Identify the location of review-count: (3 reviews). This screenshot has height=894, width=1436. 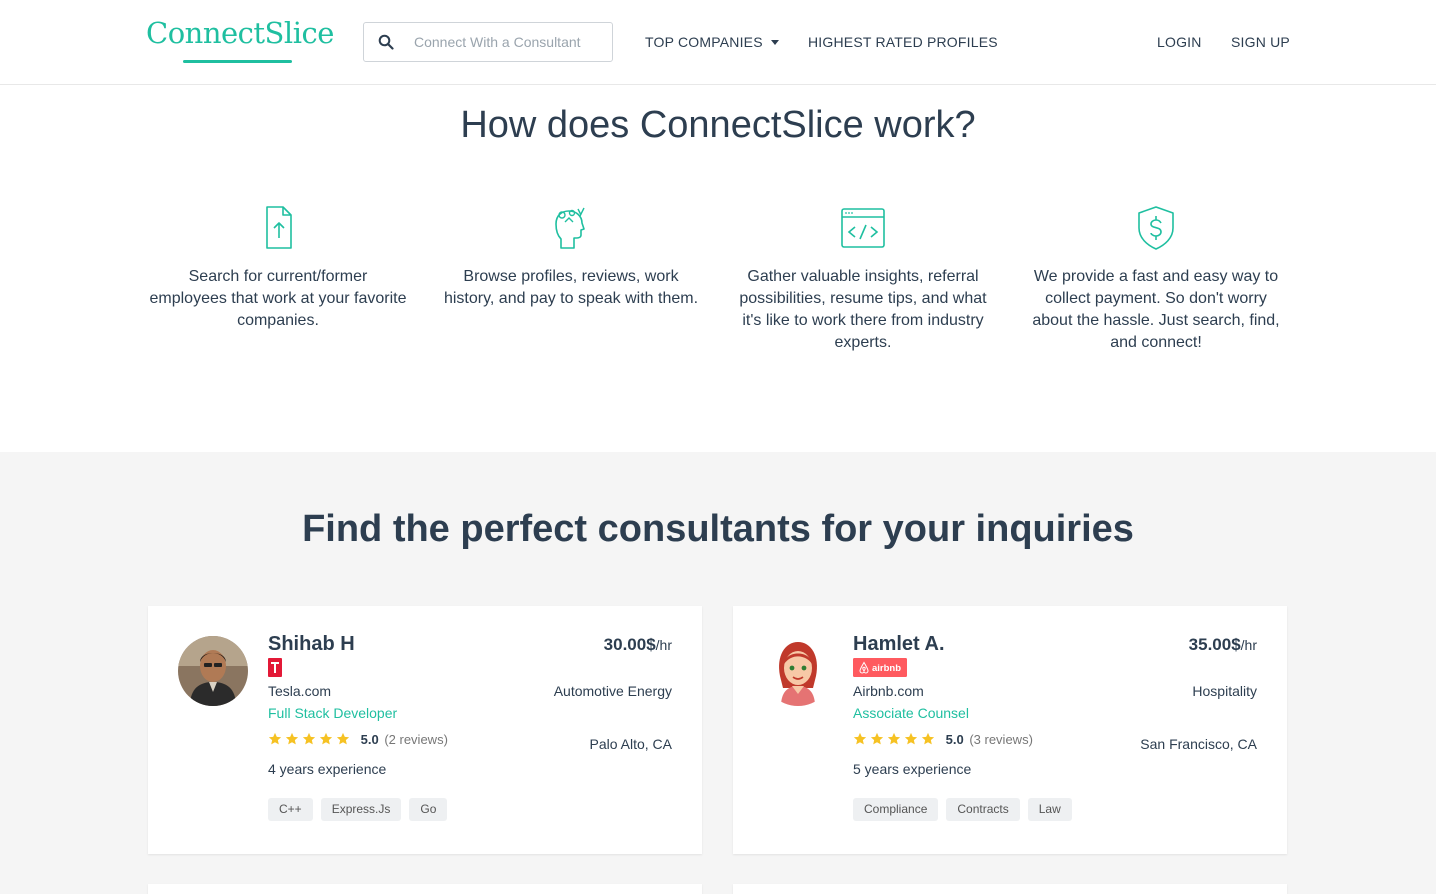
(1001, 739).